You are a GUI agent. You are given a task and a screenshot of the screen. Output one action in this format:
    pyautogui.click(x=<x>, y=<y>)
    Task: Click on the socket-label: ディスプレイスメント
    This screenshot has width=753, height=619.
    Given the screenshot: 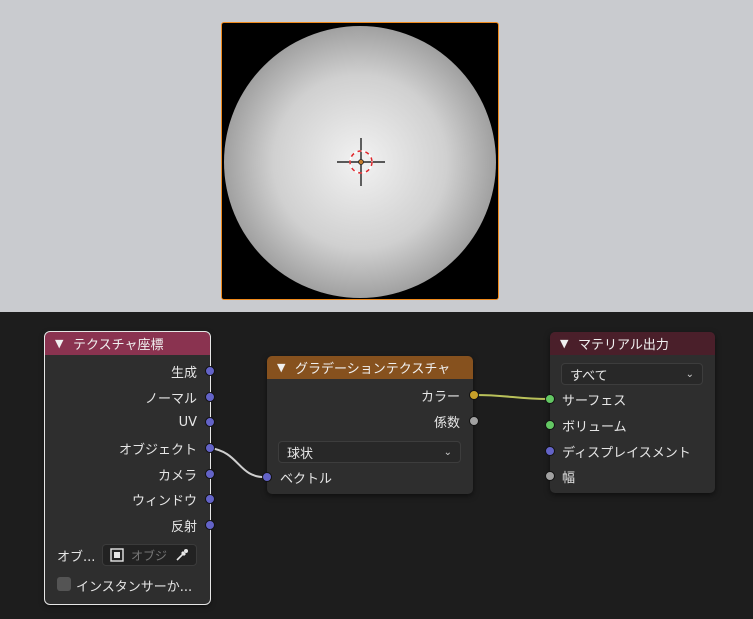 What is the action you would take?
    pyautogui.click(x=626, y=453)
    